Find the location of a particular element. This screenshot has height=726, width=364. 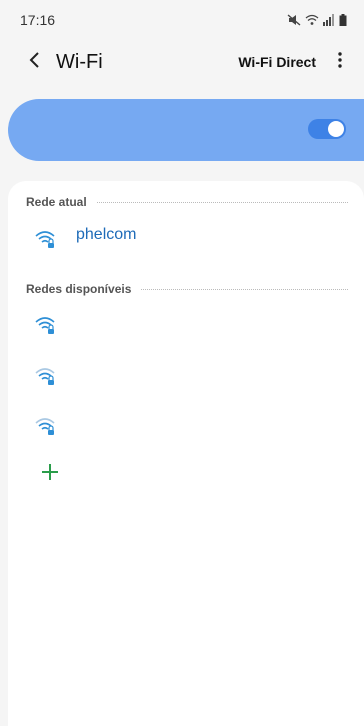

back-button is located at coordinates (34, 62).